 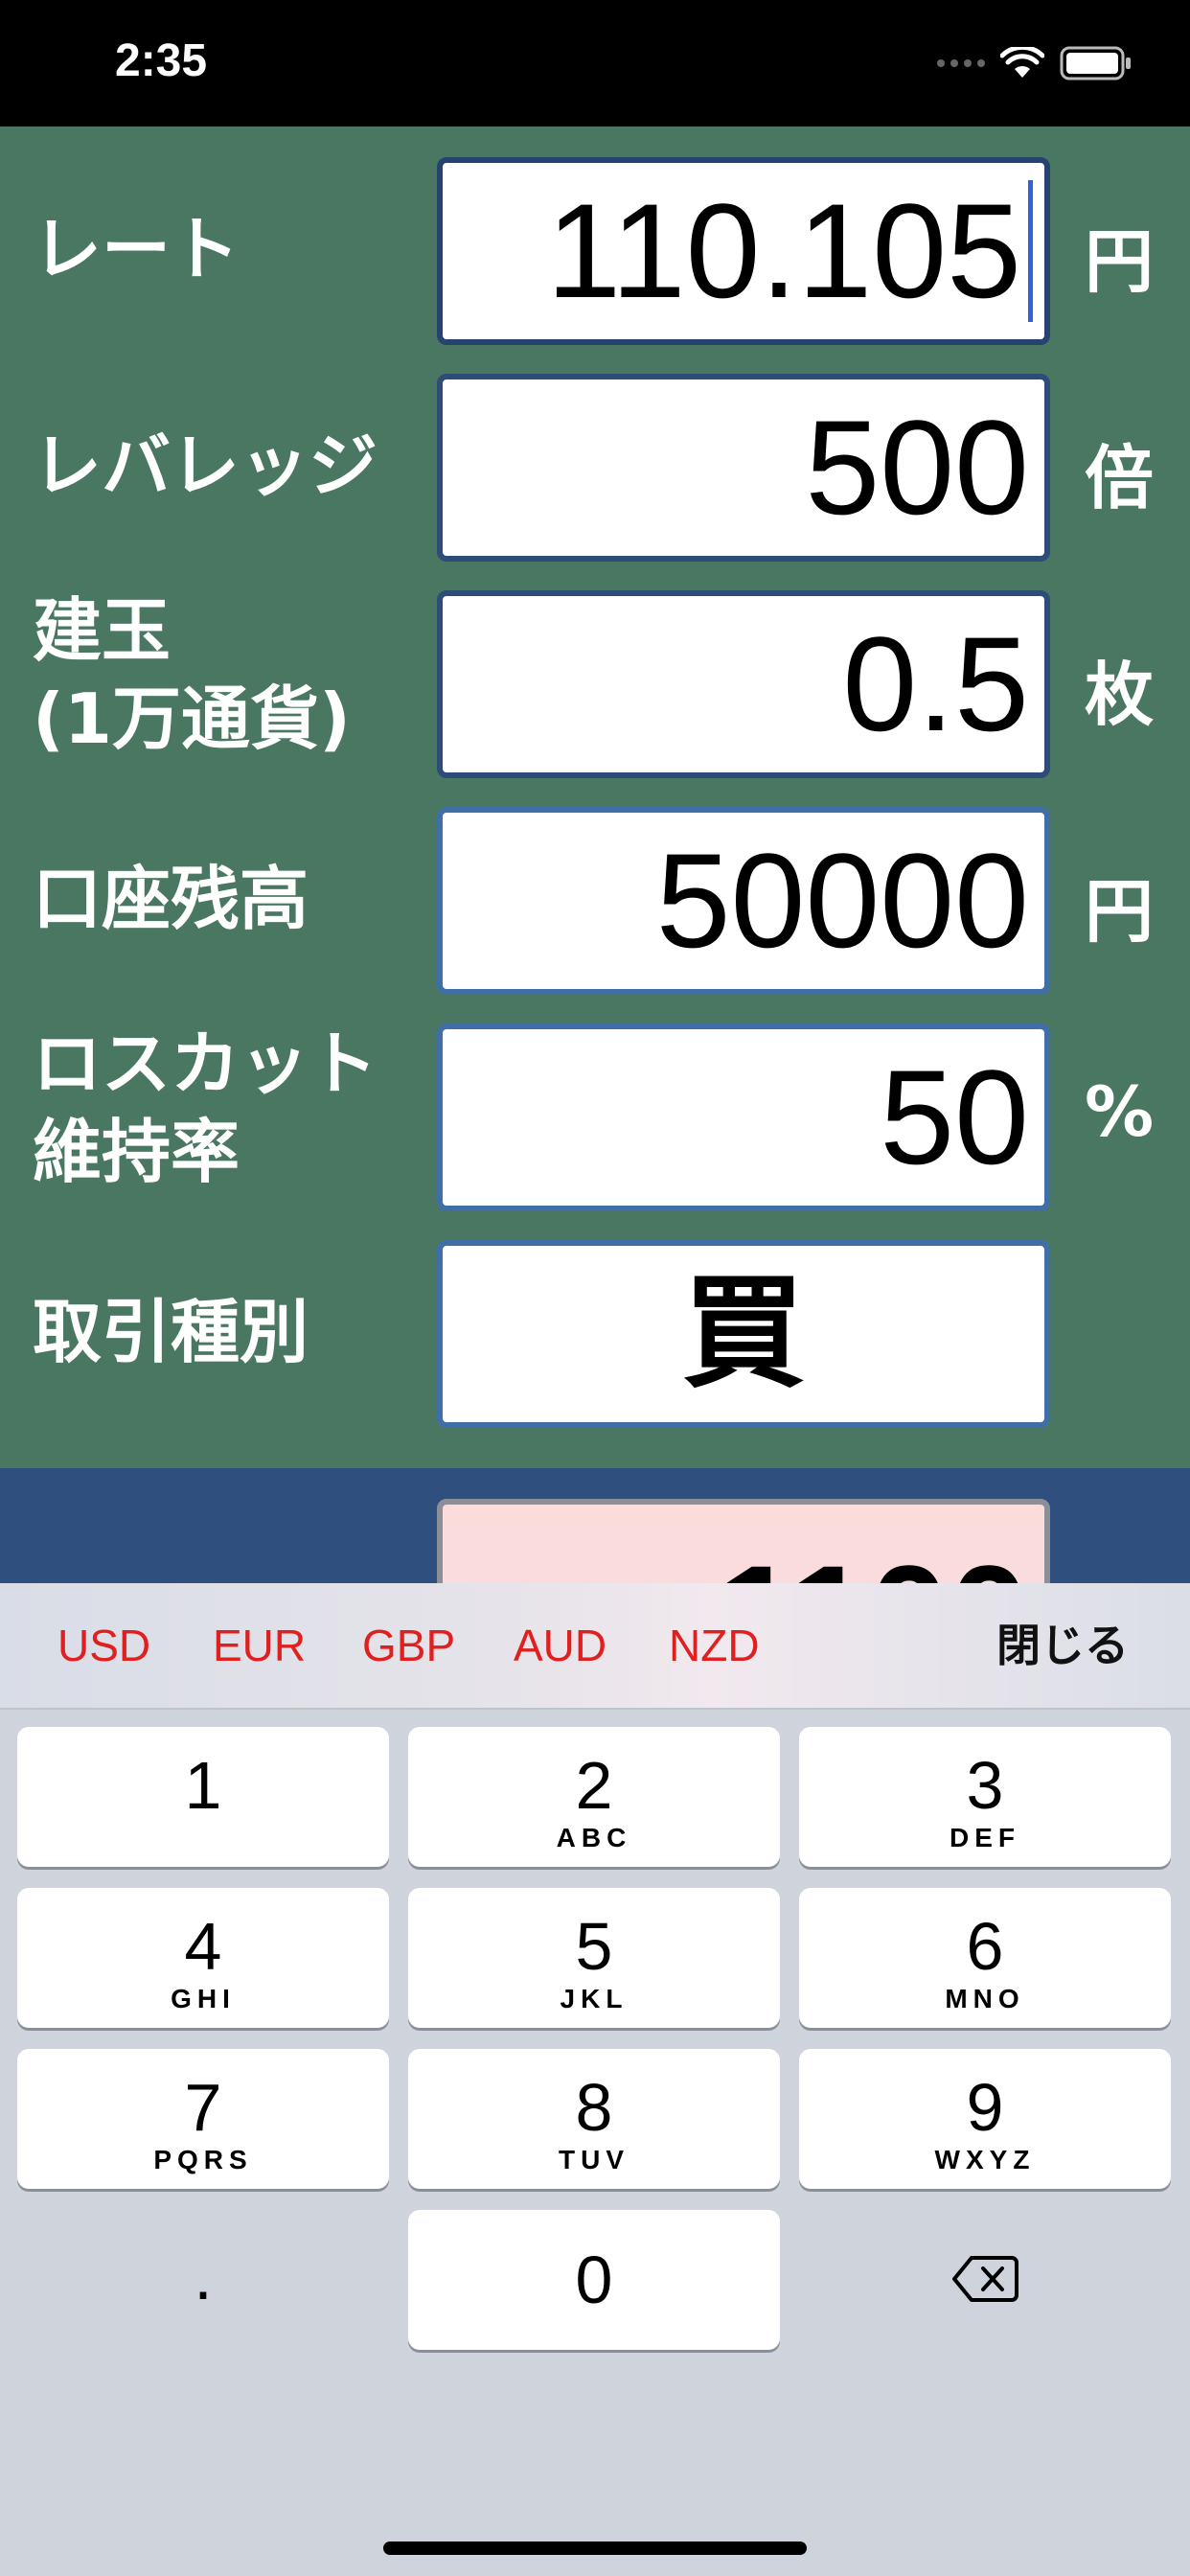 What do you see at coordinates (985, 1786) in the screenshot?
I see `key-3-digit: 3` at bounding box center [985, 1786].